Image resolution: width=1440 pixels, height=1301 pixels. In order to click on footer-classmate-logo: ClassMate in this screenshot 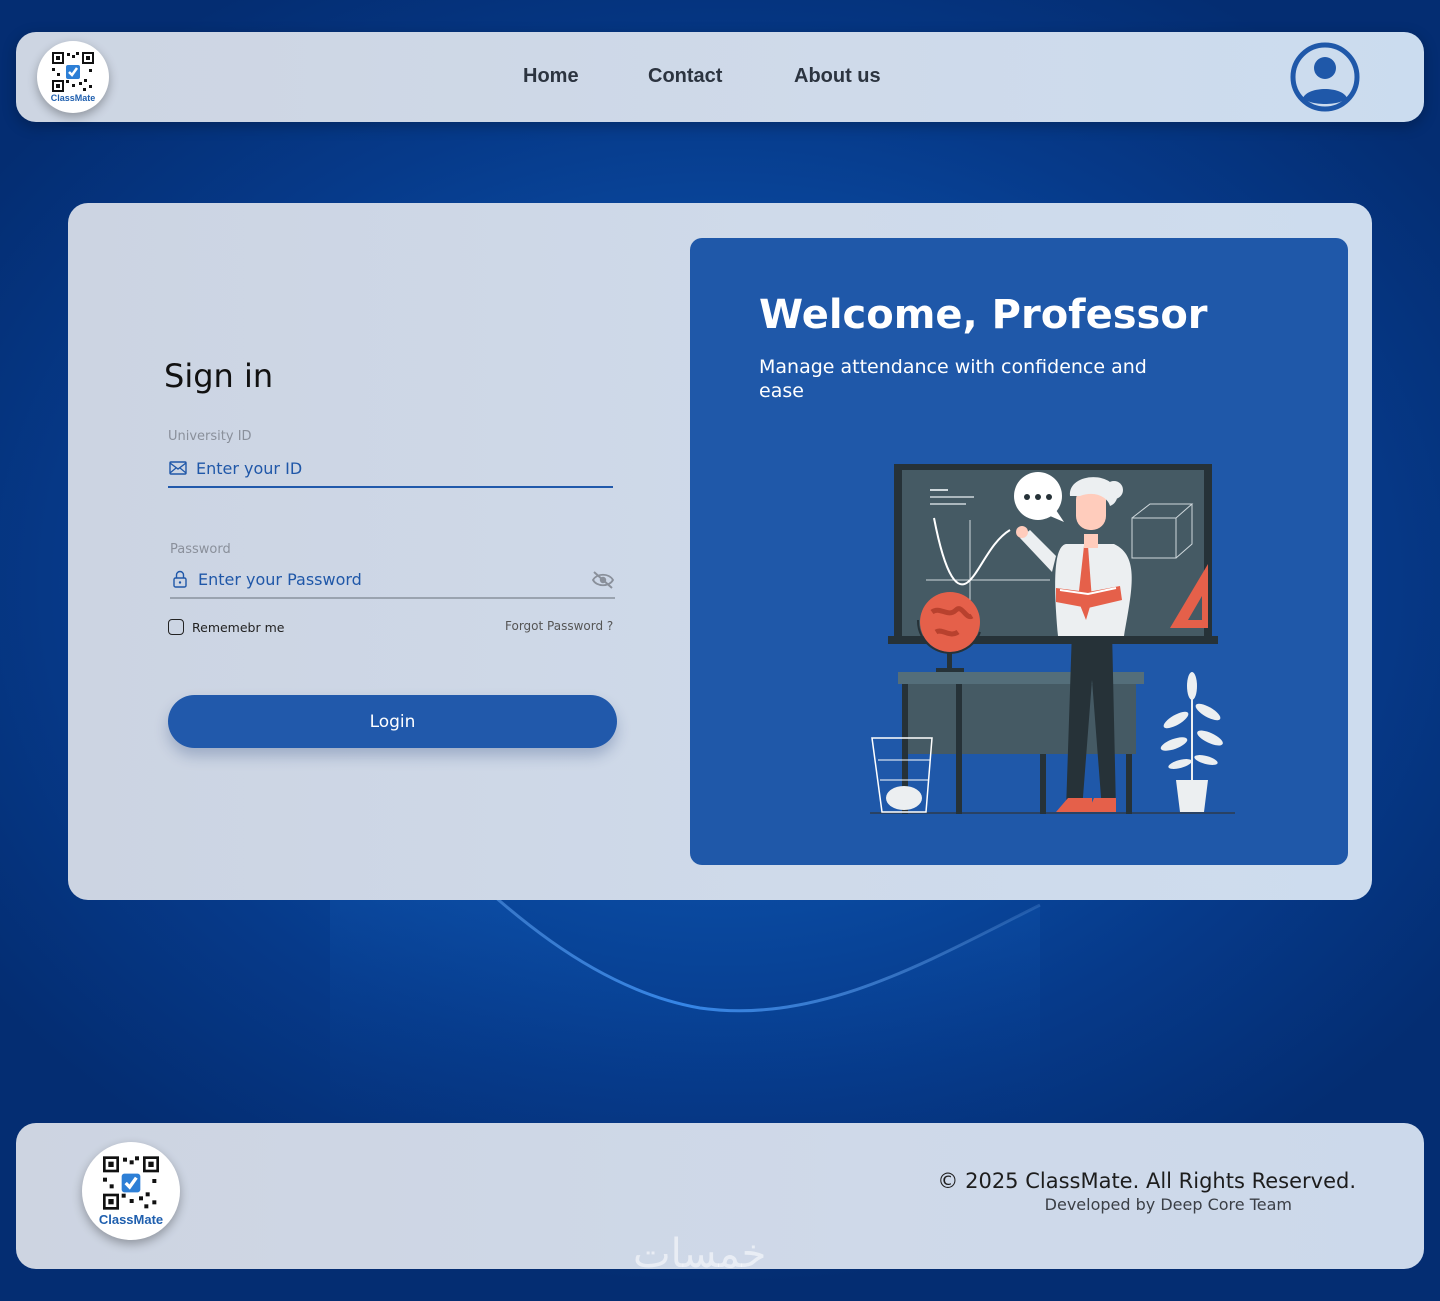, I will do `click(131, 1191)`.